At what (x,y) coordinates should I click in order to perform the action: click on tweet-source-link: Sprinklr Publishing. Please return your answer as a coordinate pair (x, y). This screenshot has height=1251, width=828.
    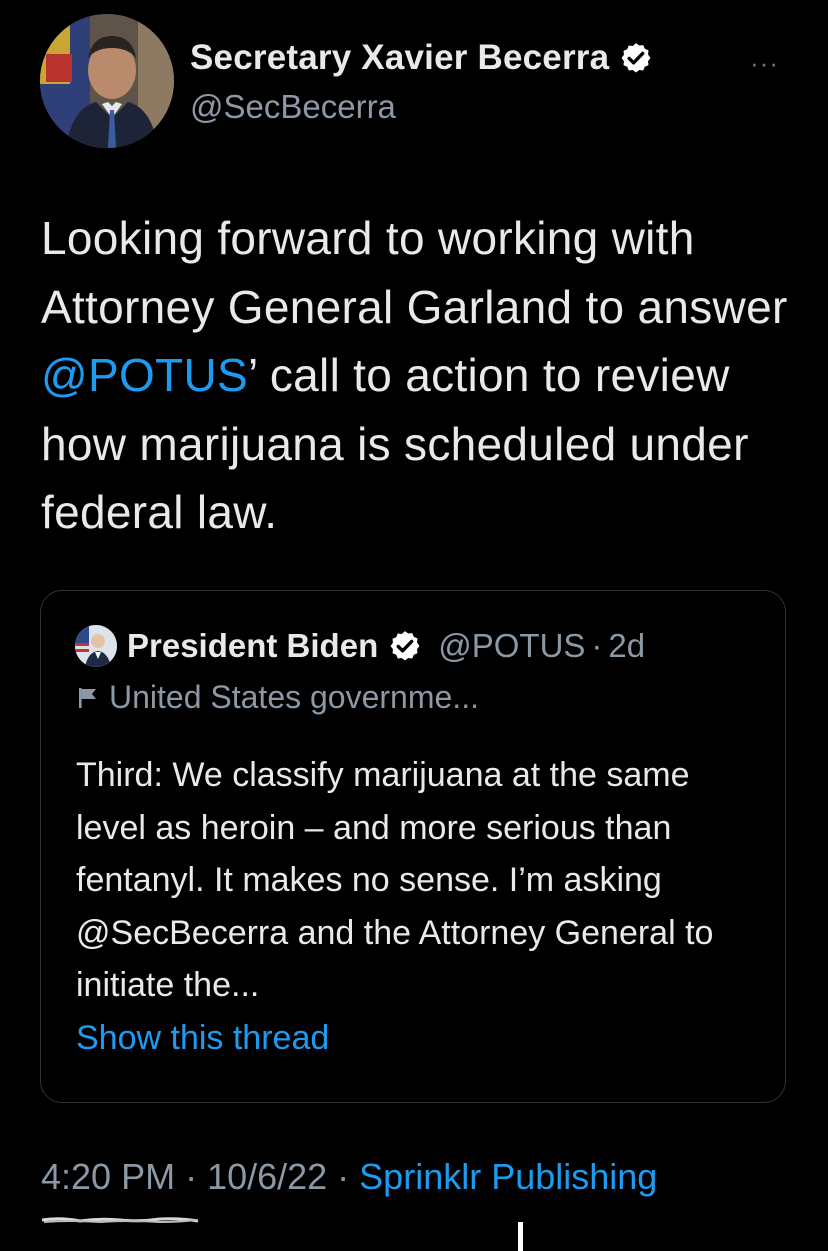
    Looking at the image, I should click on (508, 1177).